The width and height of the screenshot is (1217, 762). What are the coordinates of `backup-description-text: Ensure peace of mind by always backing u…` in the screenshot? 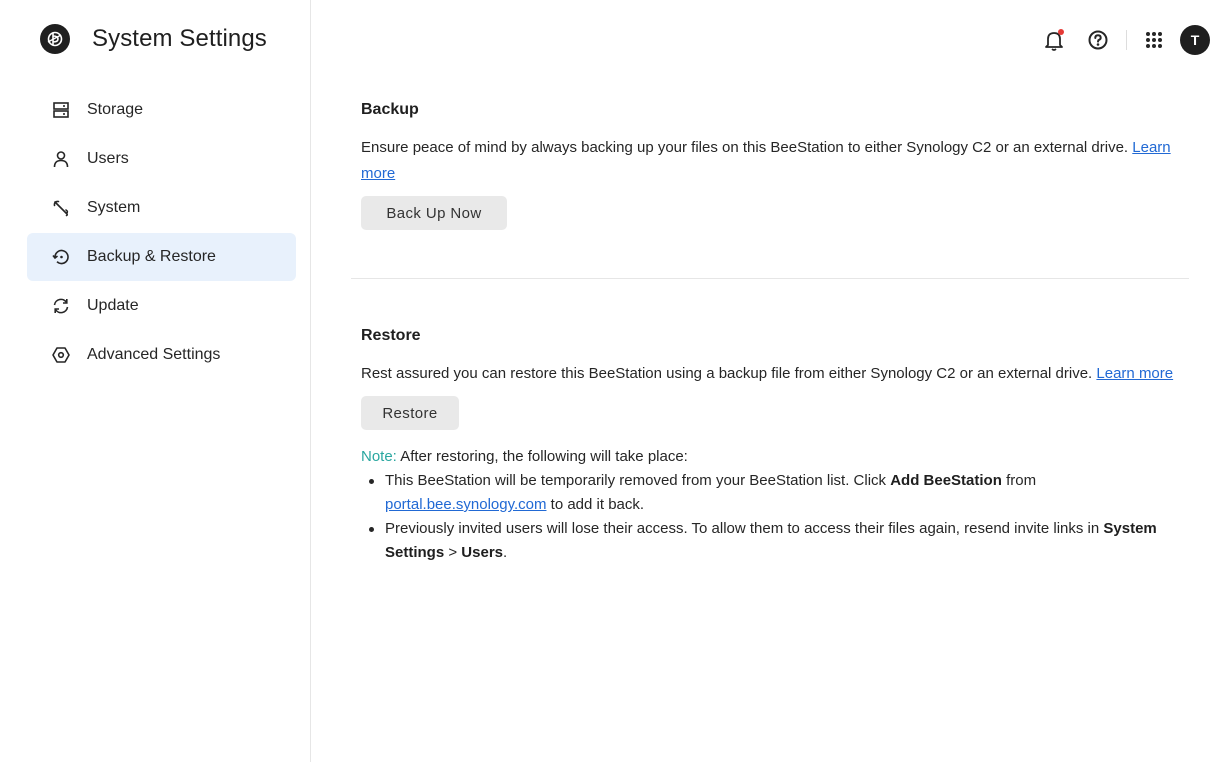 It's located at (745, 147).